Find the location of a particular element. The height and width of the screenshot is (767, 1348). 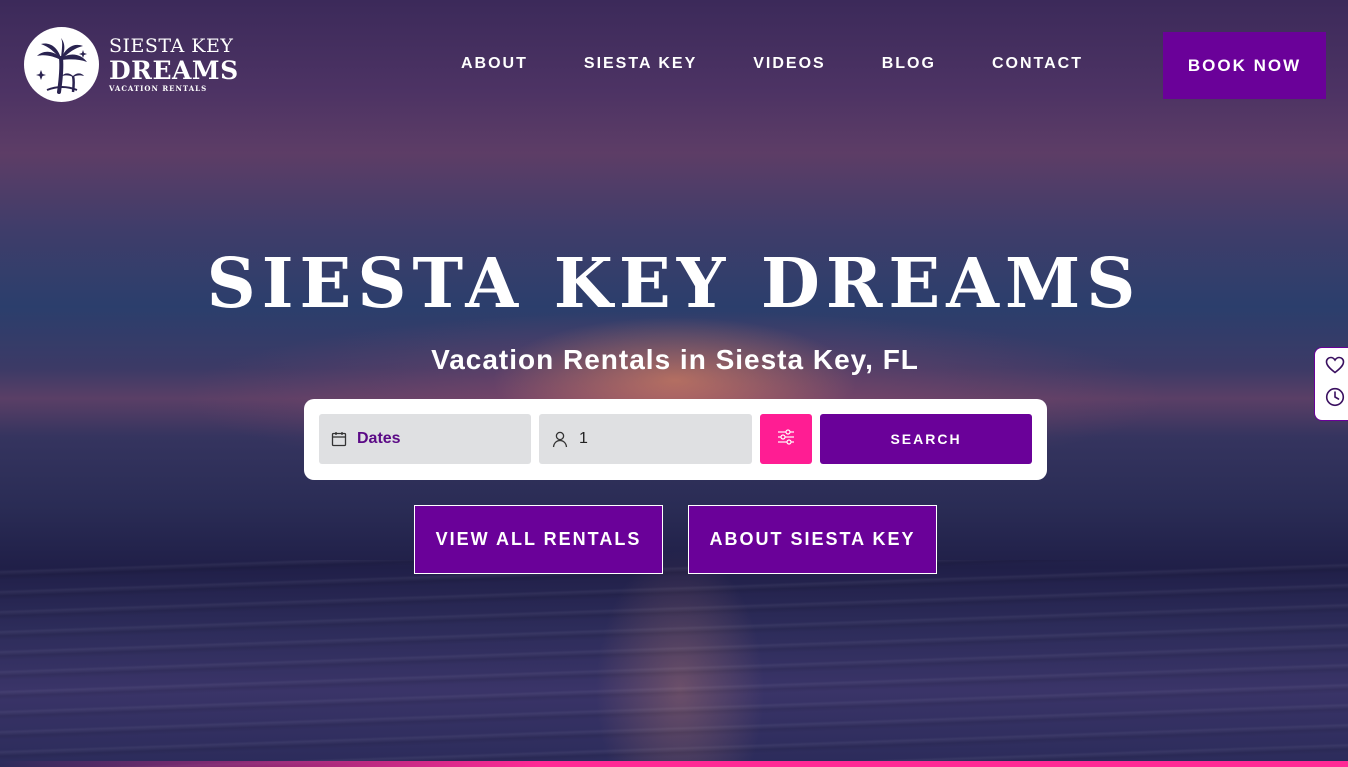

book-now-button: BOOK NOW is located at coordinates (1244, 65).